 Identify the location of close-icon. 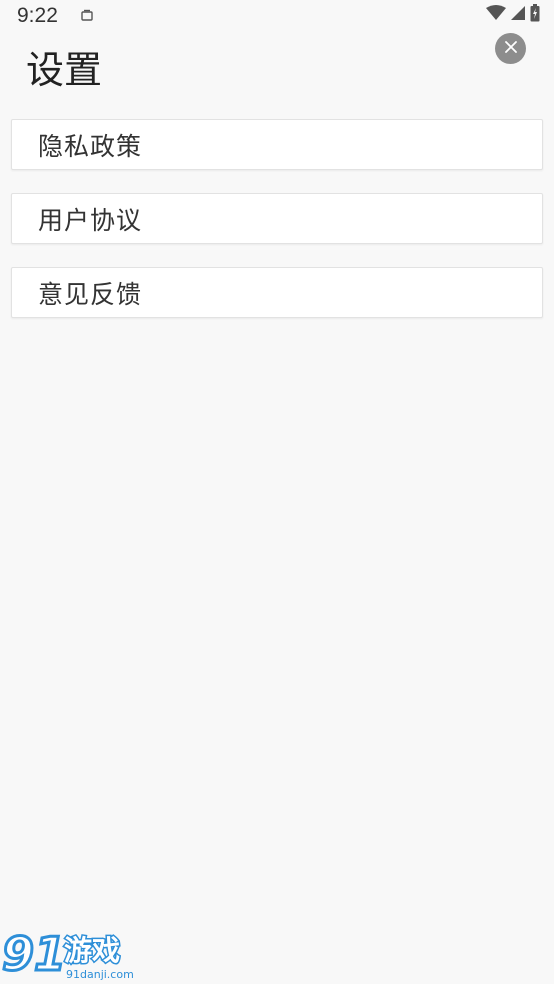
(511, 48).